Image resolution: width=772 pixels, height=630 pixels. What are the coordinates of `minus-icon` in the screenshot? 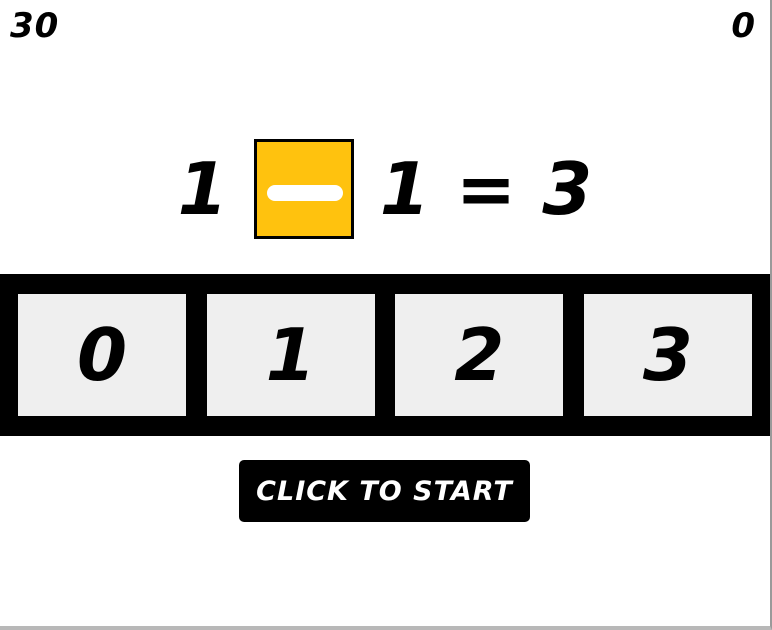 It's located at (304, 193).